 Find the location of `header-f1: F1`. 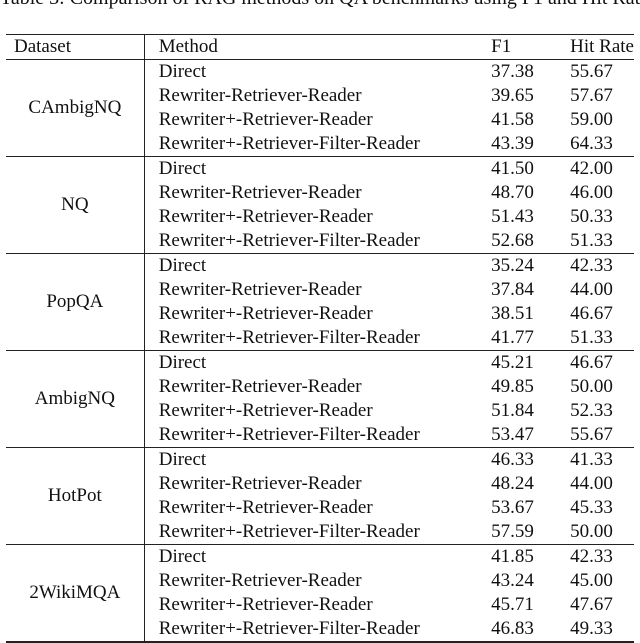

header-f1: F1 is located at coordinates (501, 46).